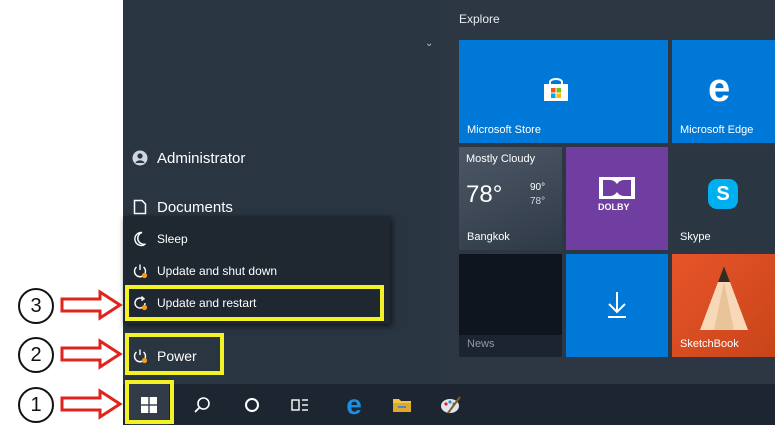 The height and width of the screenshot is (425, 775). What do you see at coordinates (479, 19) in the screenshot?
I see `tile-group-title: Explore` at bounding box center [479, 19].